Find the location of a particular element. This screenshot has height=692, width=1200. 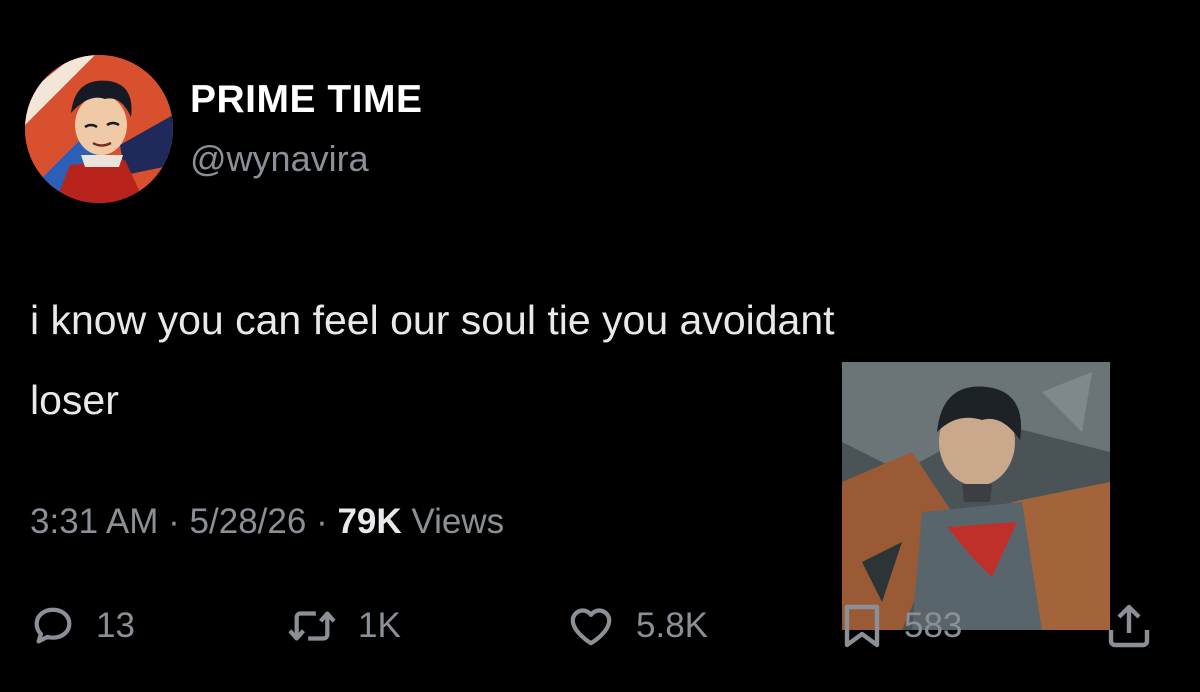

views-label: Views is located at coordinates (458, 521).